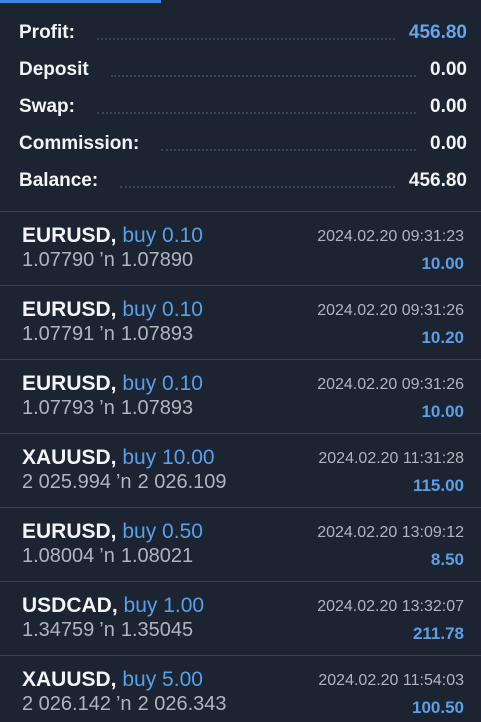 This screenshot has height=722, width=481. What do you see at coordinates (58, 408) in the screenshot?
I see `open-price: 1.07793` at bounding box center [58, 408].